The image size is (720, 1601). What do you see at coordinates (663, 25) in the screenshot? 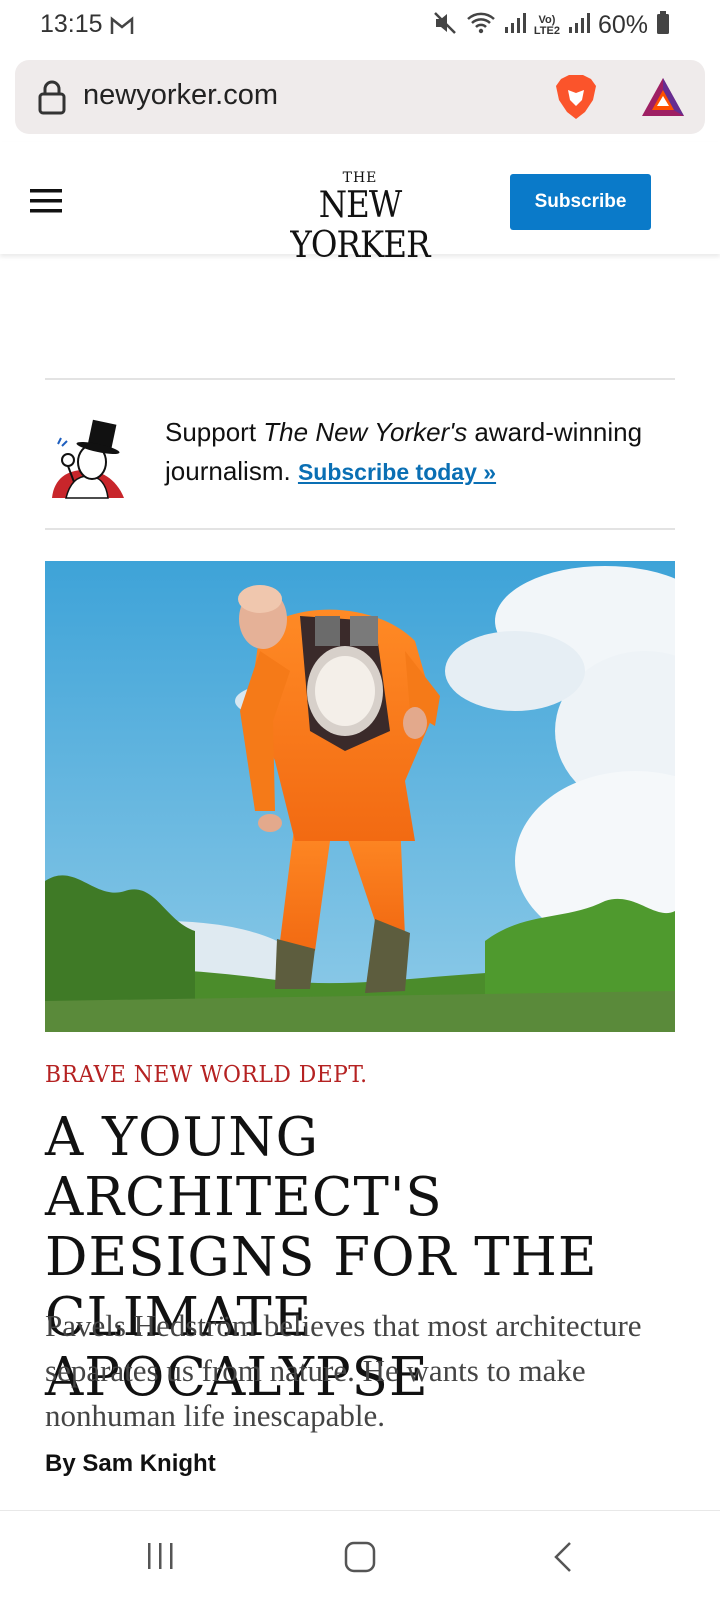
I see `battery-icon` at bounding box center [663, 25].